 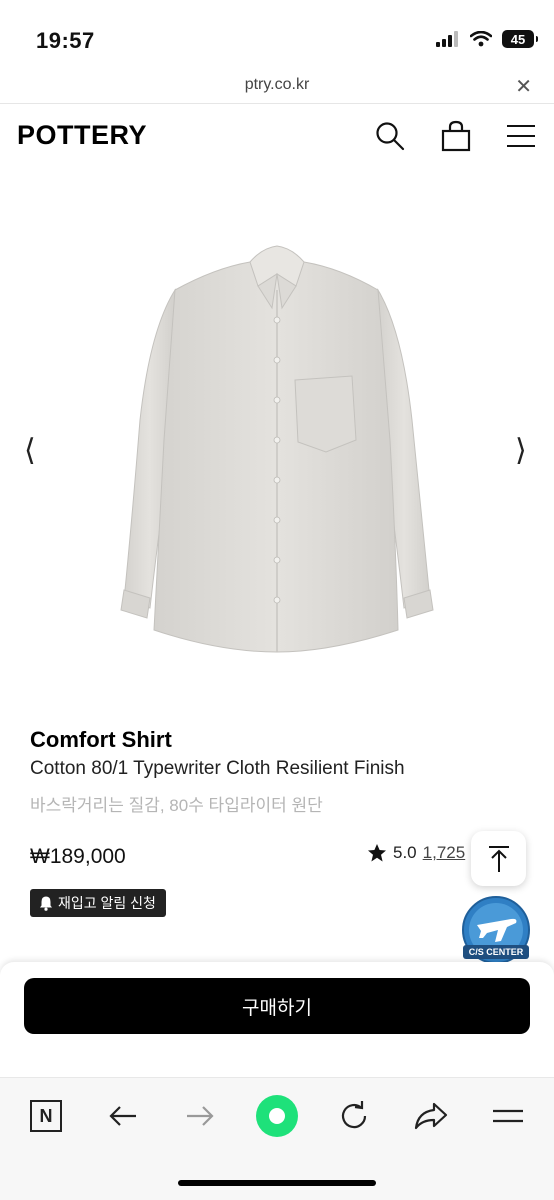 I want to click on rating-value: 5.0, so click(x=405, y=852).